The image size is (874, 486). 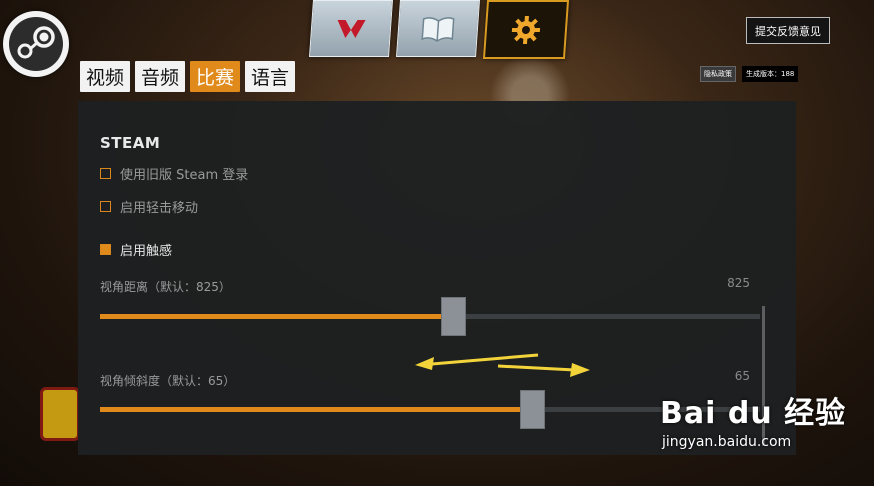 I want to click on steam-logo-icon, so click(x=36, y=44).